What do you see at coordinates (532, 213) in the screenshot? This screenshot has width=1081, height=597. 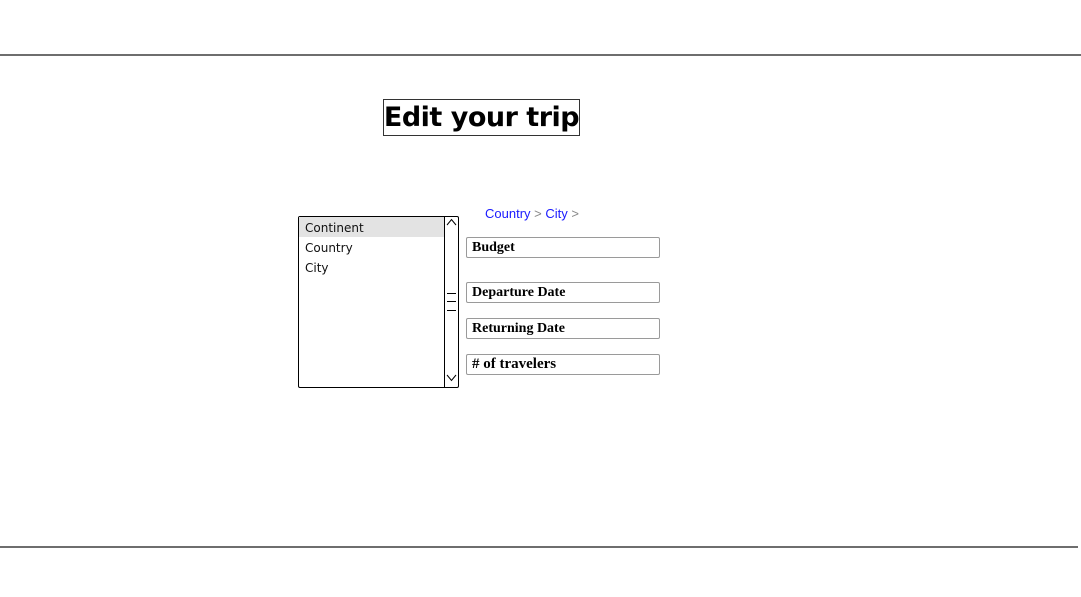 I see `breadcrumb: Country > City >` at bounding box center [532, 213].